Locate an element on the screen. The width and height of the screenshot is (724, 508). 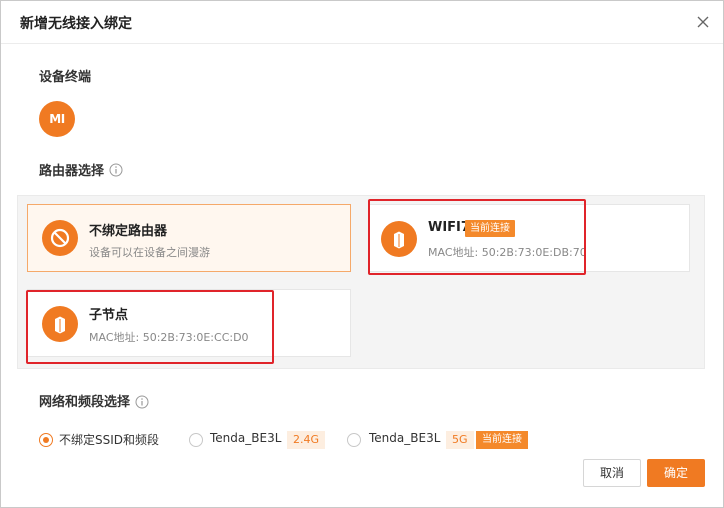
radio-label-unbind-ssid: 不绑定SSID和频段 is located at coordinates (109, 440).